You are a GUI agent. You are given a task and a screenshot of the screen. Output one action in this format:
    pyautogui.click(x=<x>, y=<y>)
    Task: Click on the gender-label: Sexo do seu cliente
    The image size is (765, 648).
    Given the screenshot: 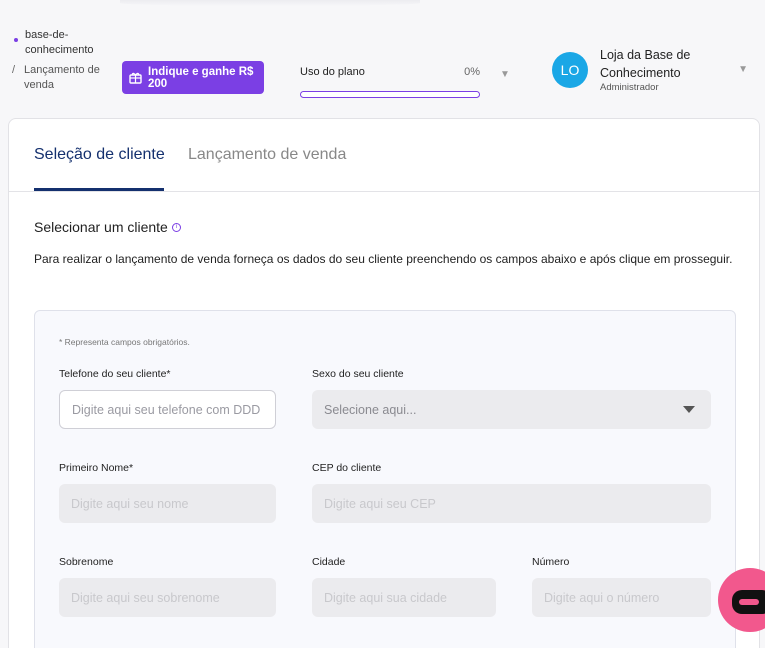 What is the action you would take?
    pyautogui.click(x=358, y=374)
    